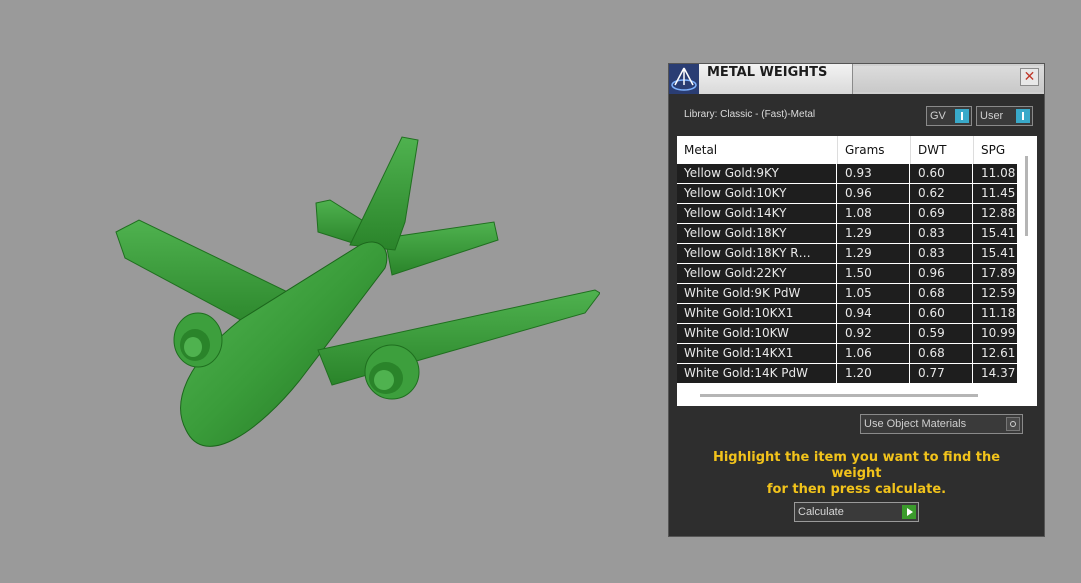 The width and height of the screenshot is (1081, 583). Describe the element at coordinates (998, 293) in the screenshot. I see `spg-cell: 12.59` at that location.